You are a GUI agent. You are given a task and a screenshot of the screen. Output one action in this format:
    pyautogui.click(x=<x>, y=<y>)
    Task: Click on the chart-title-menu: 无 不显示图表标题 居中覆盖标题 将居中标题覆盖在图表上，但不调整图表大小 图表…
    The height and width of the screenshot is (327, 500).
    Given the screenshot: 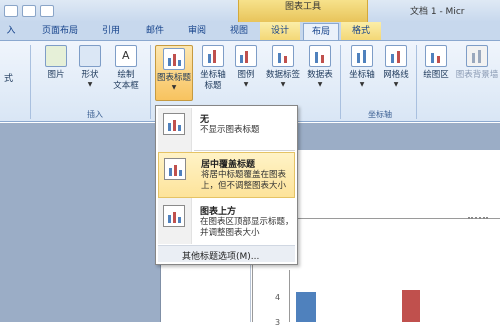 What is the action you would take?
    pyautogui.click(x=226, y=185)
    